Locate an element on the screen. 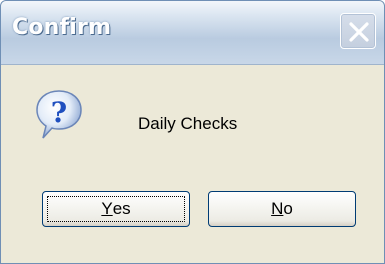 This screenshot has width=385, height=264. bottom-frame is located at coordinates (192, 259).